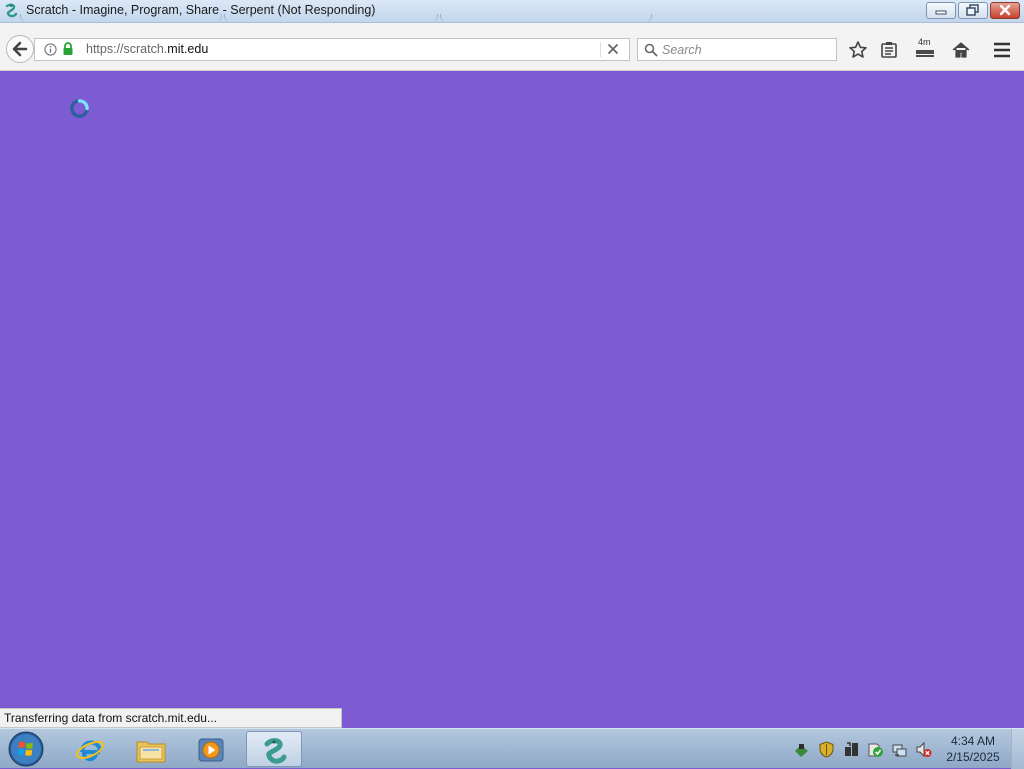  What do you see at coordinates (961, 50) in the screenshot?
I see `home-icon` at bounding box center [961, 50].